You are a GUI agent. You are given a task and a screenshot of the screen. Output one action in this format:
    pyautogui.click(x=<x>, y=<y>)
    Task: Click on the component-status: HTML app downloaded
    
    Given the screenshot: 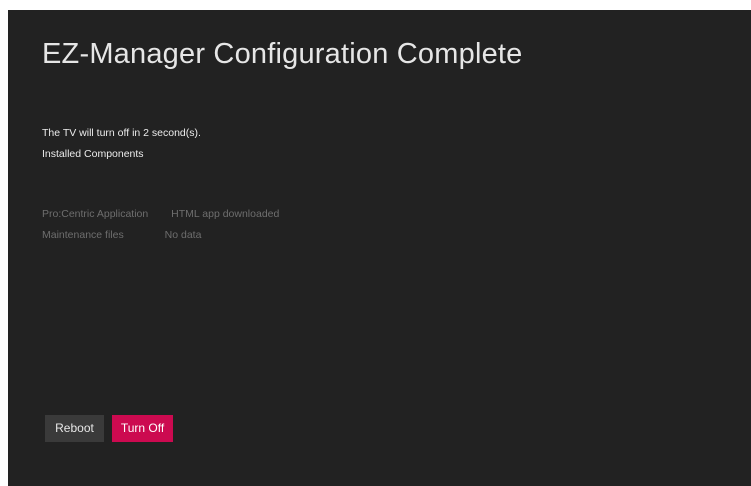 What is the action you would take?
    pyautogui.click(x=225, y=214)
    